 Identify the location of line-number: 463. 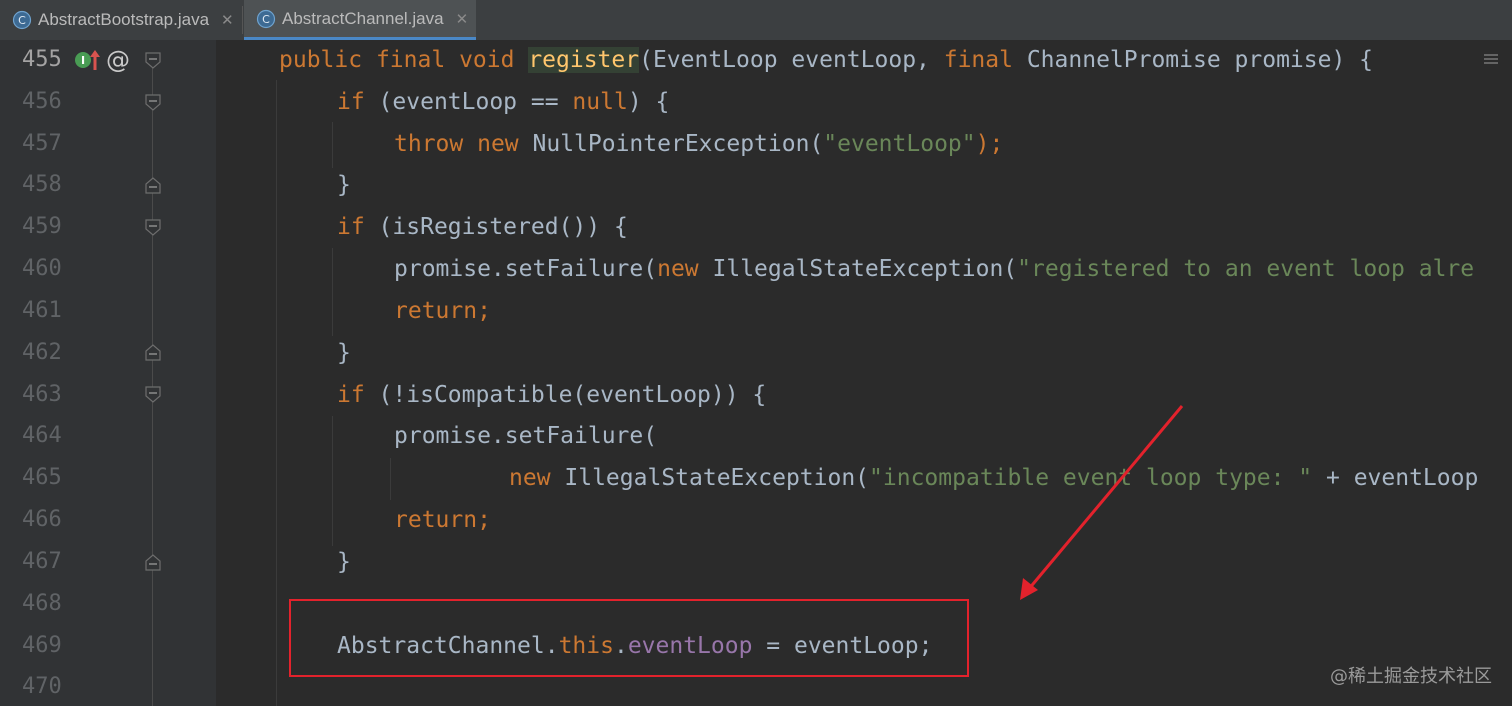
(42, 394).